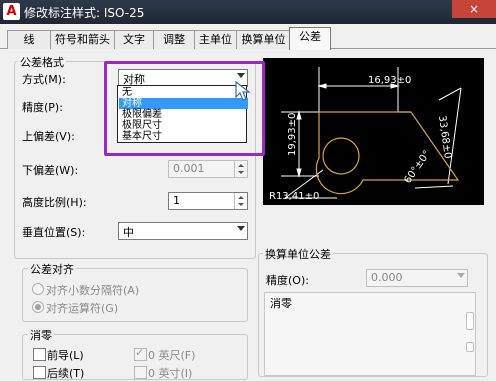 Image resolution: width=496 pixels, height=381 pixels. Describe the element at coordinates (39, 354) in the screenshot. I see `leading-checkbox` at that location.